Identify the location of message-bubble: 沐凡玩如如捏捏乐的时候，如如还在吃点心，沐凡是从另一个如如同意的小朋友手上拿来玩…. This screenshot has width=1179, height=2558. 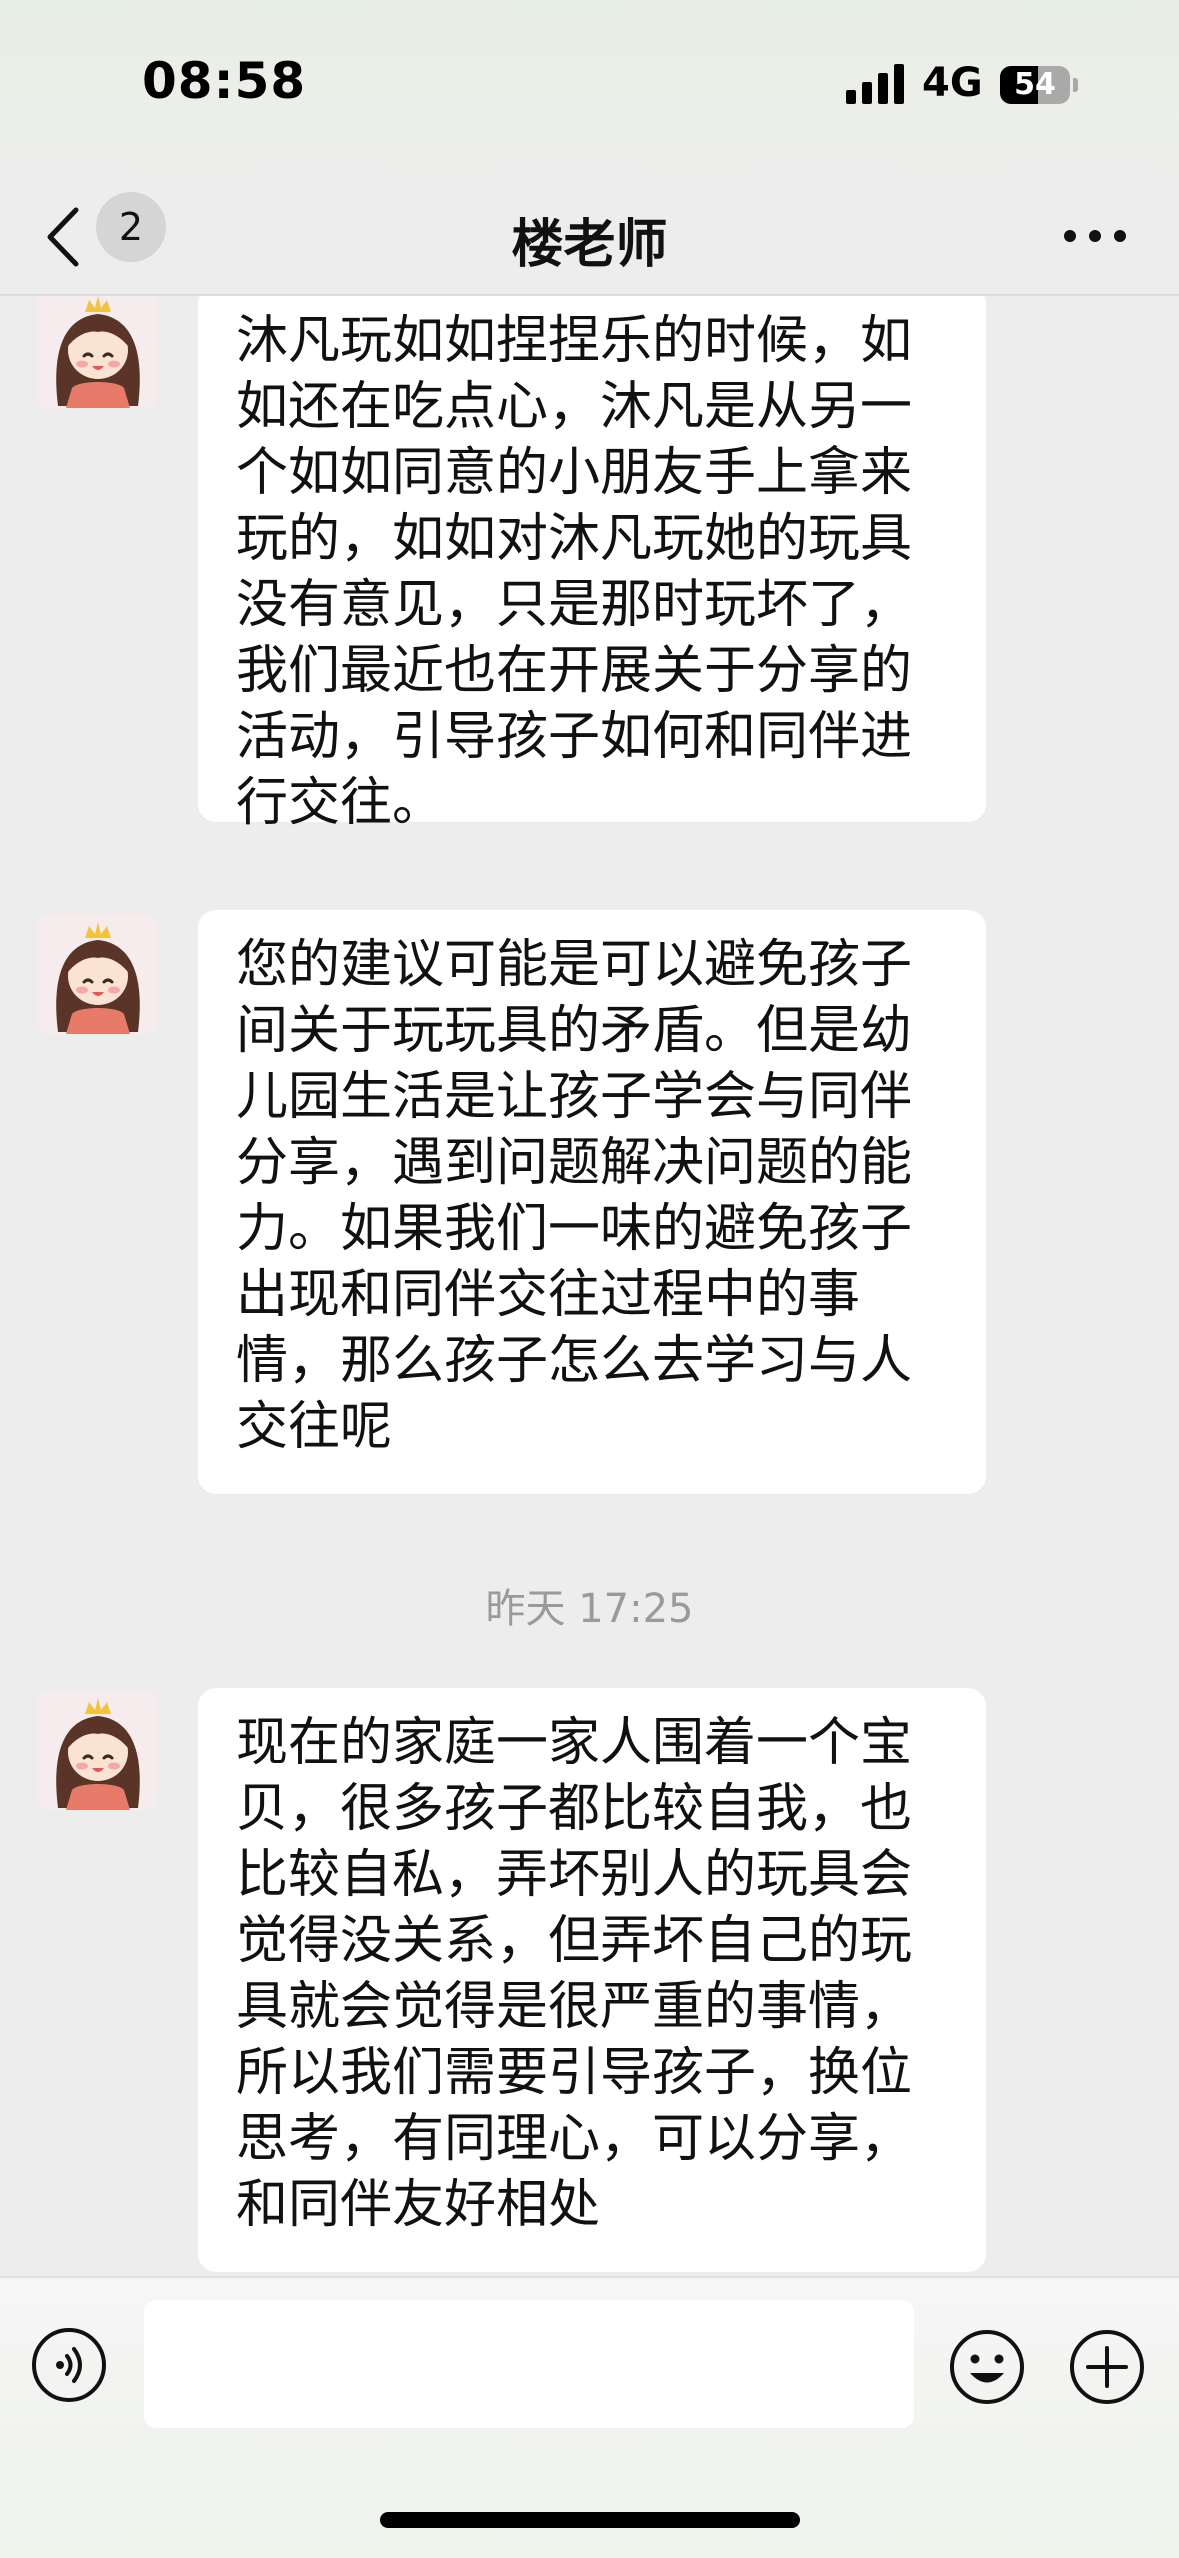
(592, 564).